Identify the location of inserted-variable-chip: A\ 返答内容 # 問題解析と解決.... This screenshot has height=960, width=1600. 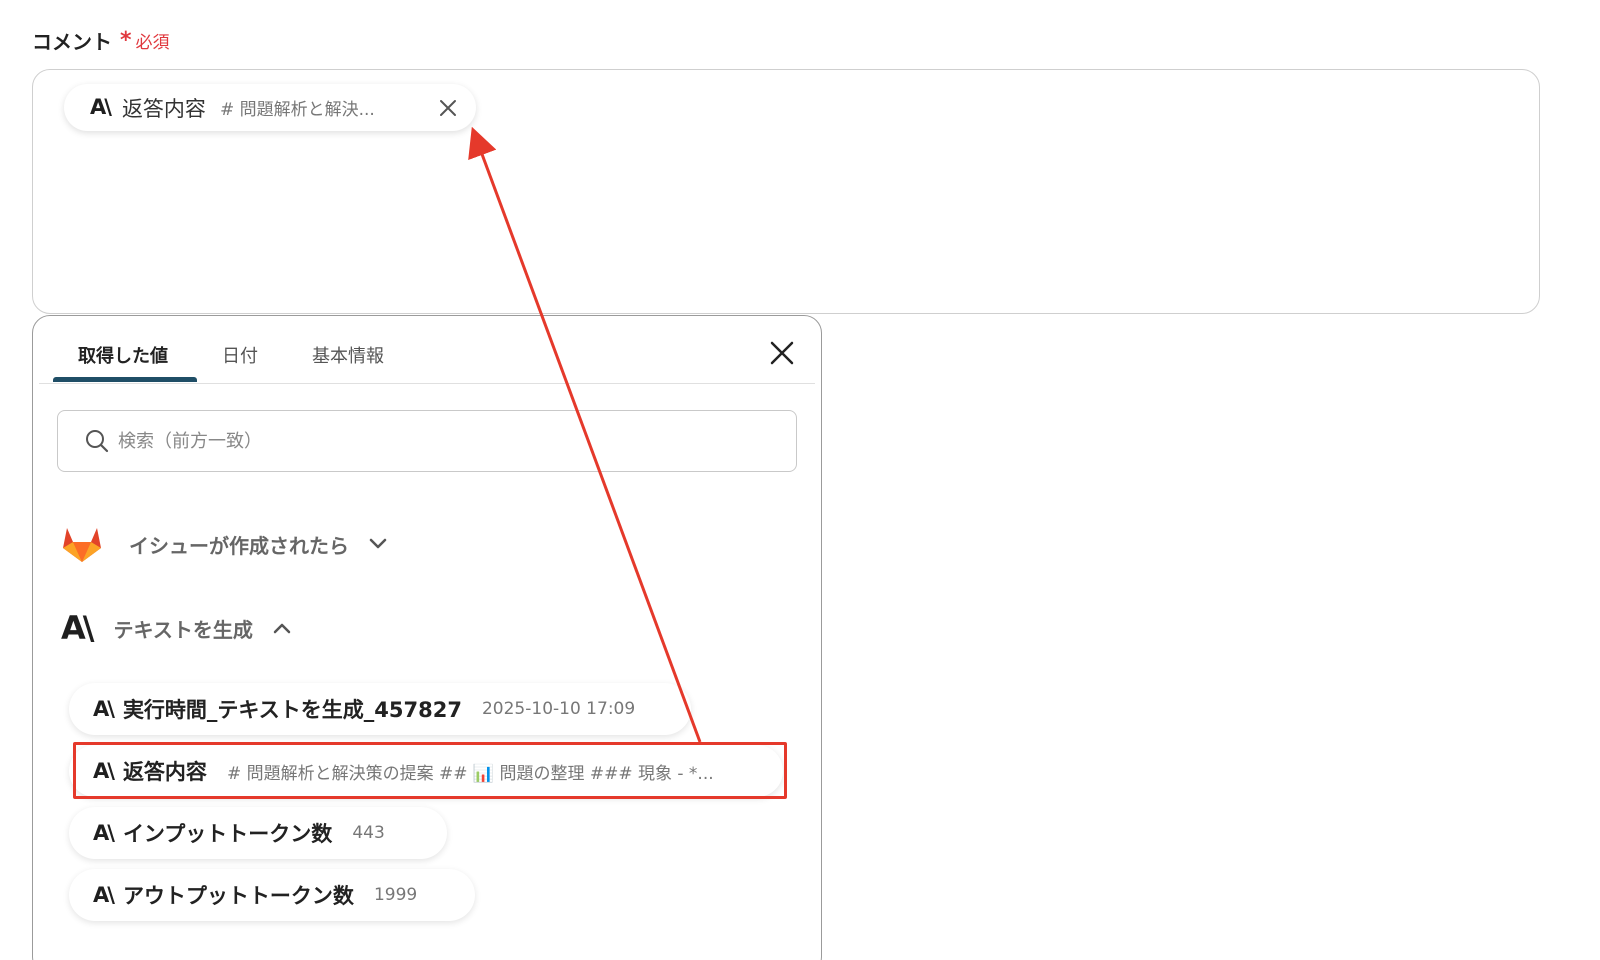
(270, 107).